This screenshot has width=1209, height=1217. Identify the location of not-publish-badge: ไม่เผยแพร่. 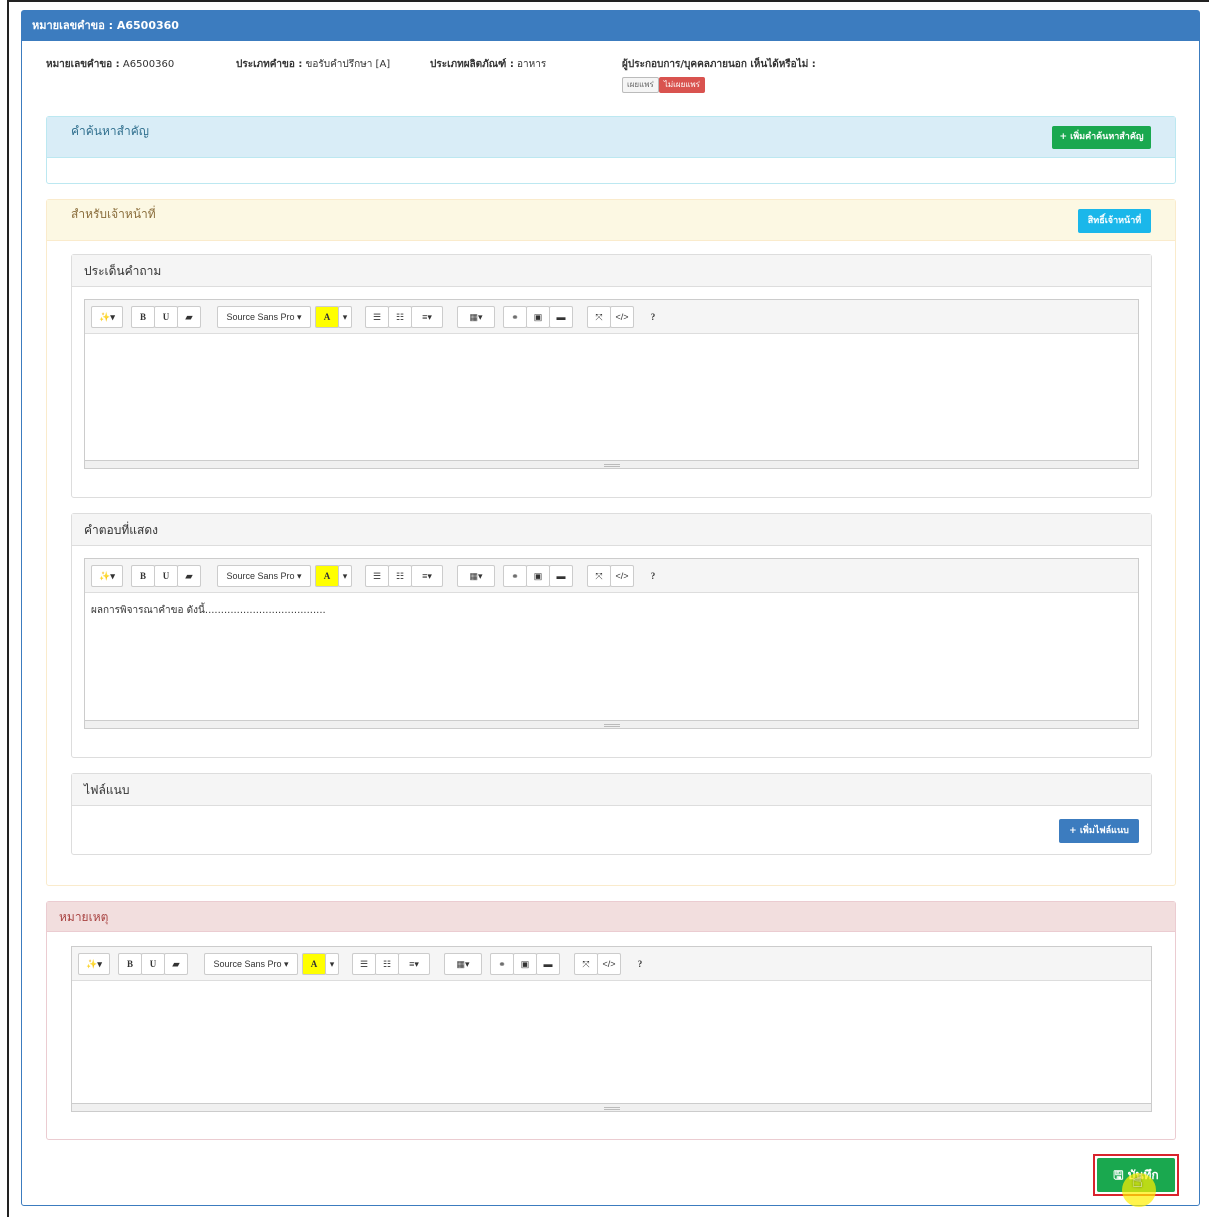
(681, 85).